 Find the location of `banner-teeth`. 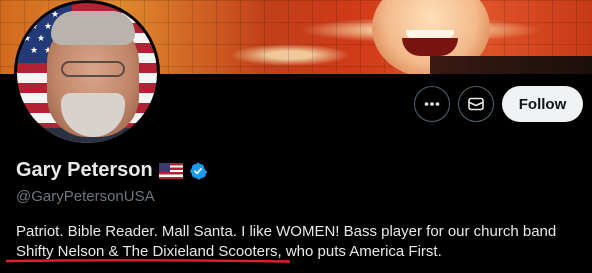

banner-teeth is located at coordinates (430, 34).